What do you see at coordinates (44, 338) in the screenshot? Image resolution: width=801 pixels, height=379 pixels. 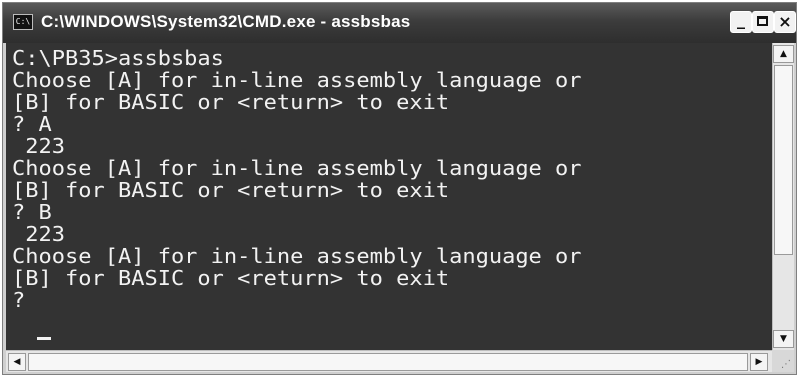 I see `text-cursor` at bounding box center [44, 338].